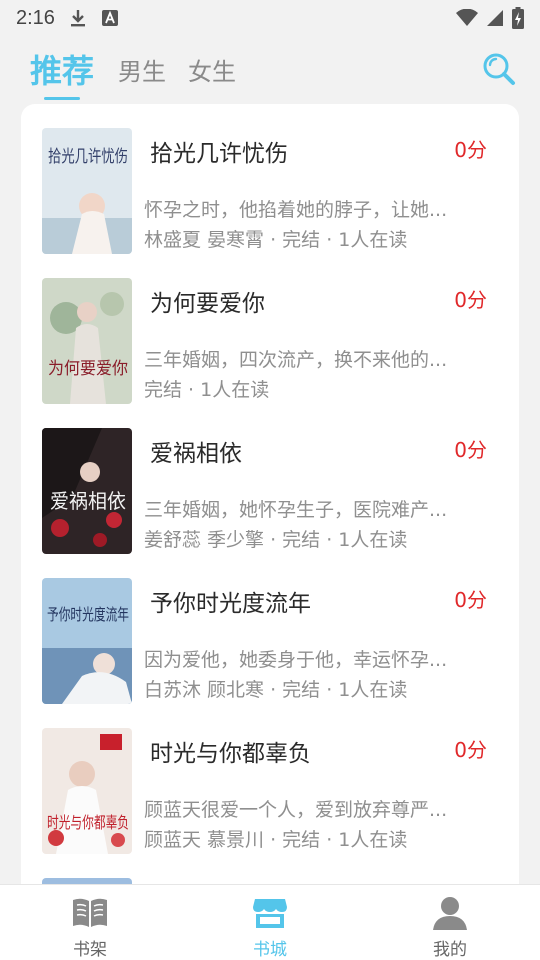 The height and width of the screenshot is (960, 540). I want to click on top-tab-bar: 推荐 男生 女生, so click(270, 72).